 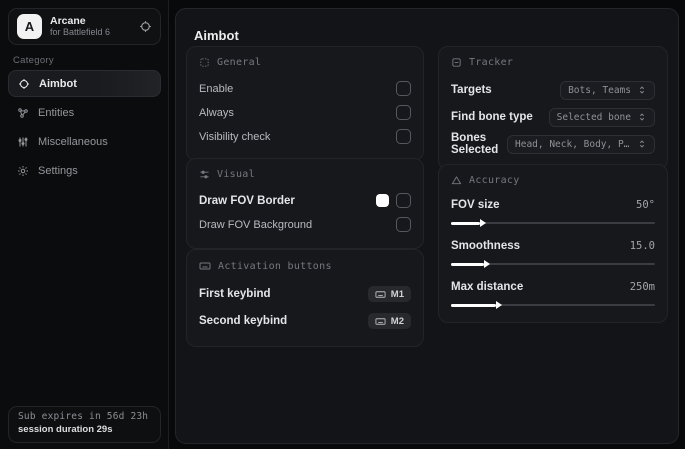 What do you see at coordinates (553, 211) in the screenshot?
I see `setting-row-fov-size: FOV size 50°` at bounding box center [553, 211].